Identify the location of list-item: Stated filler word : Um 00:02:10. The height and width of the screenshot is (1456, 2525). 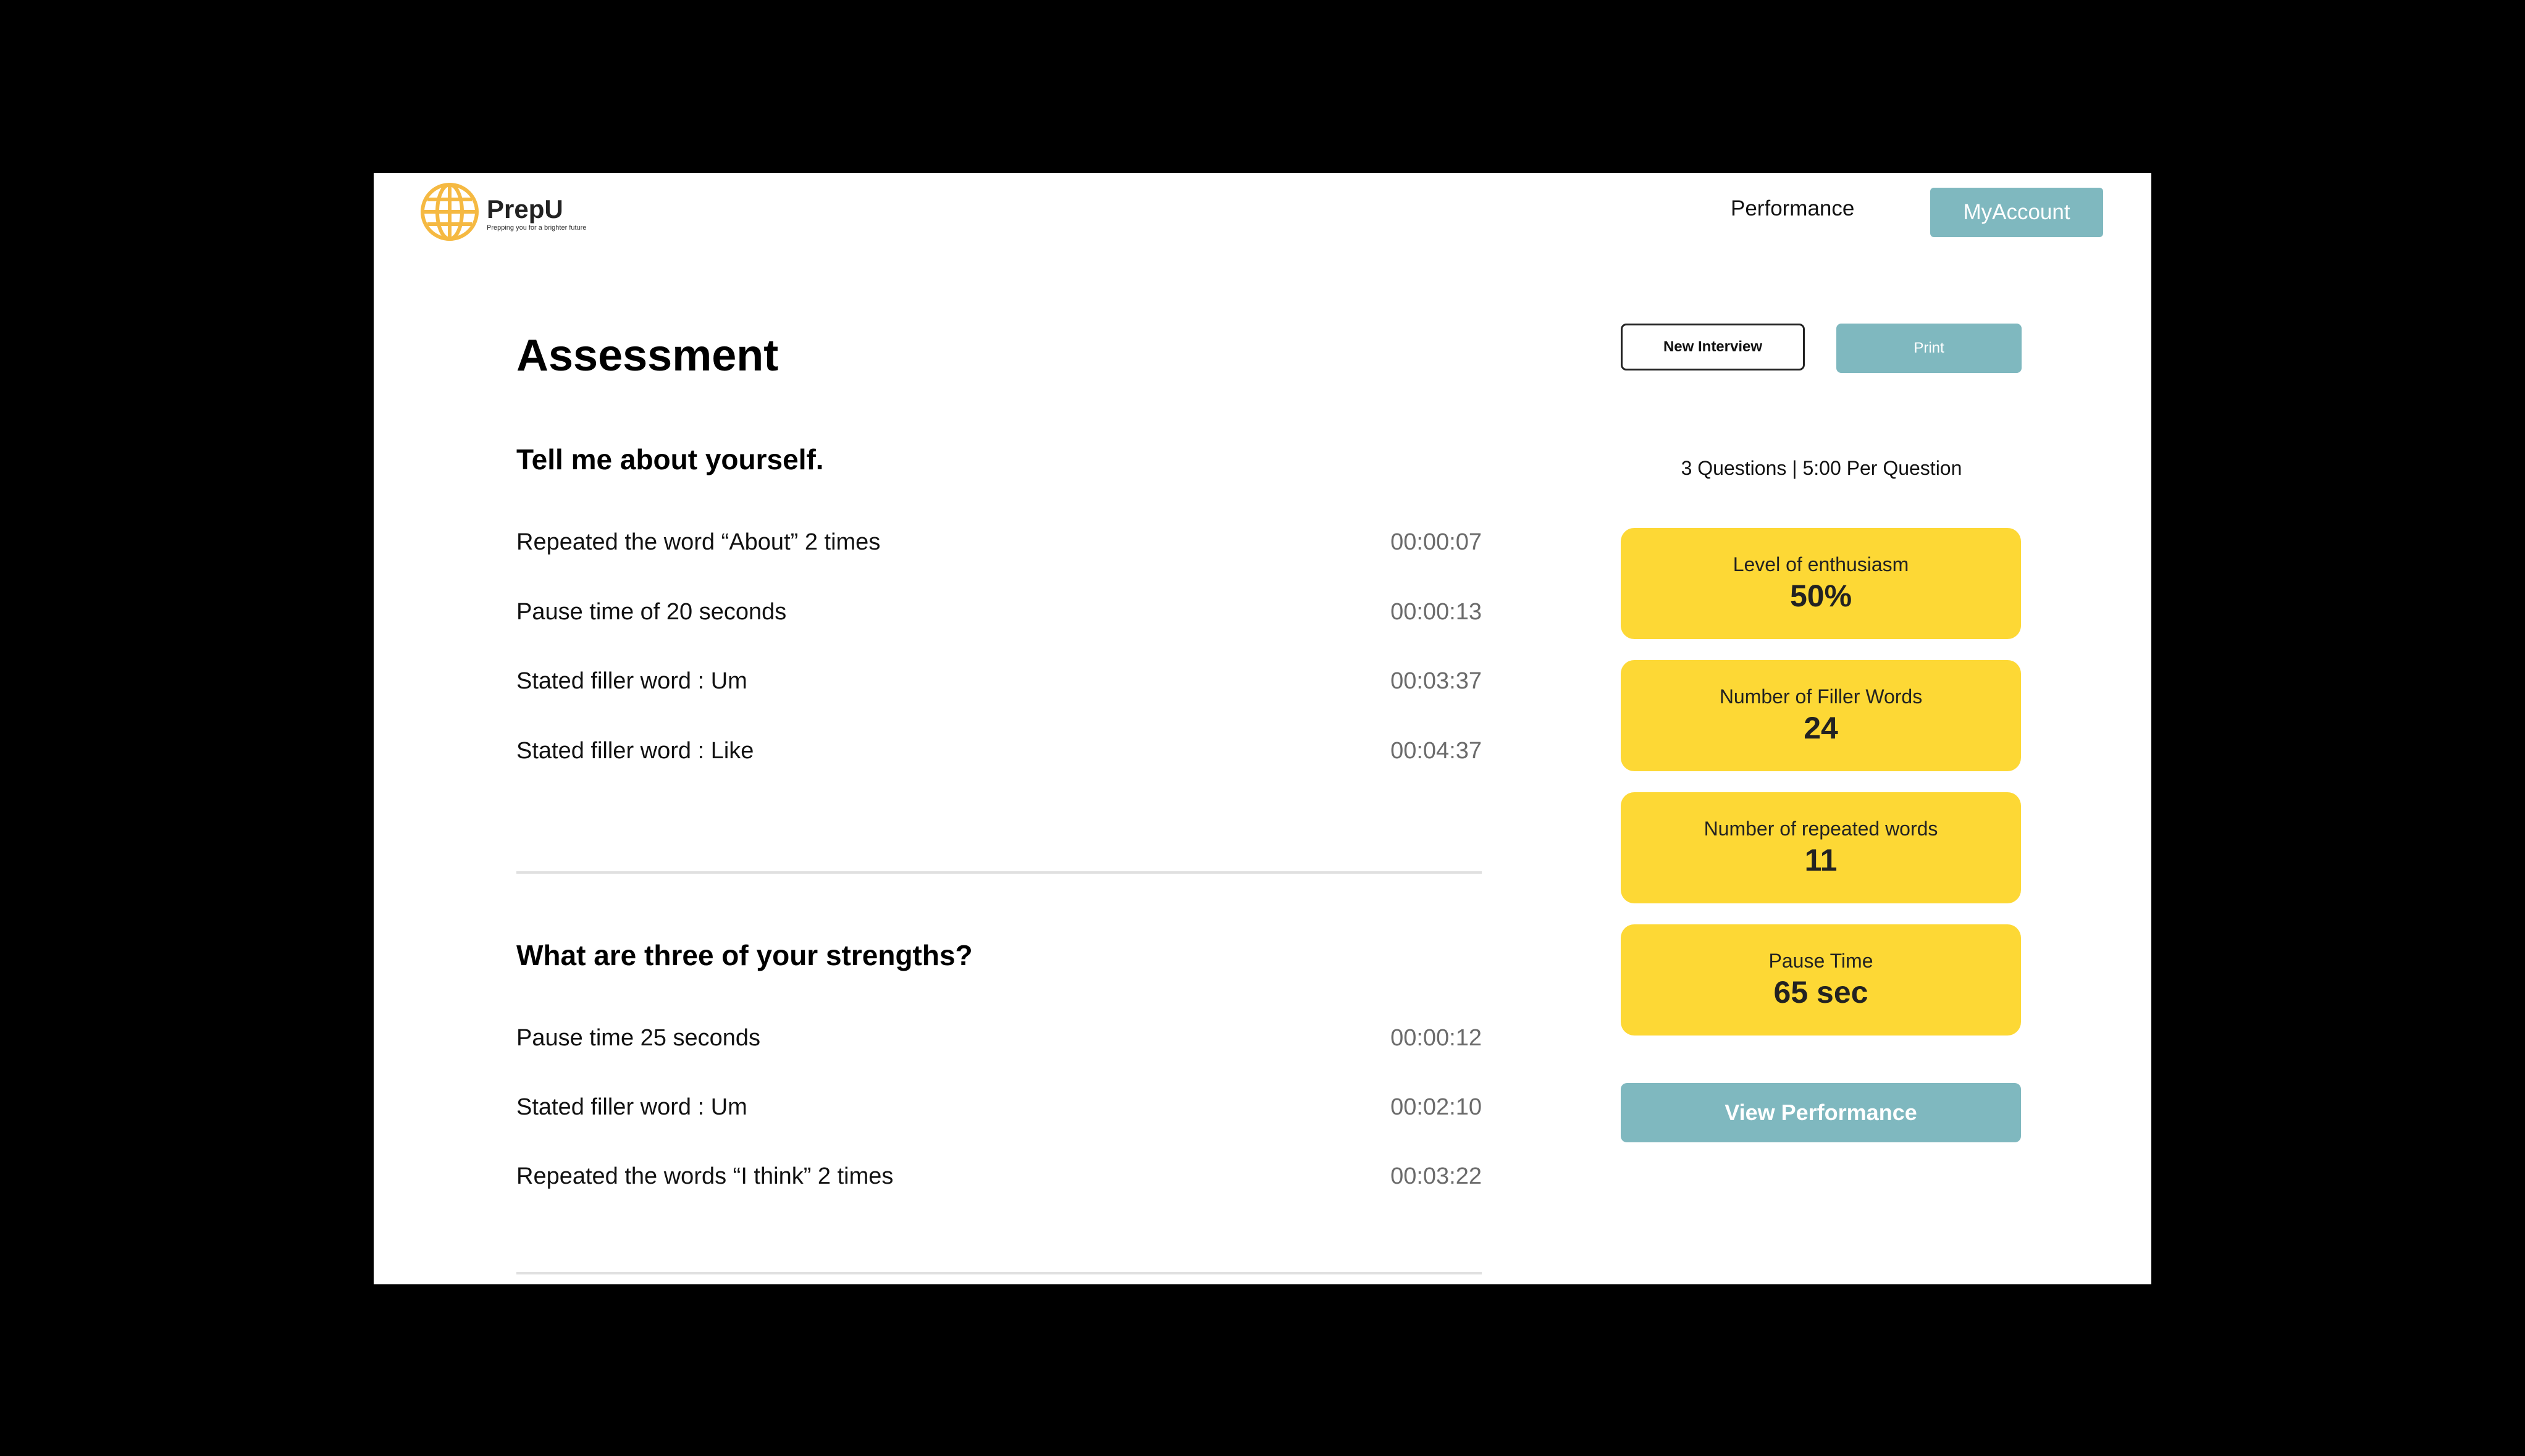
(999, 1107).